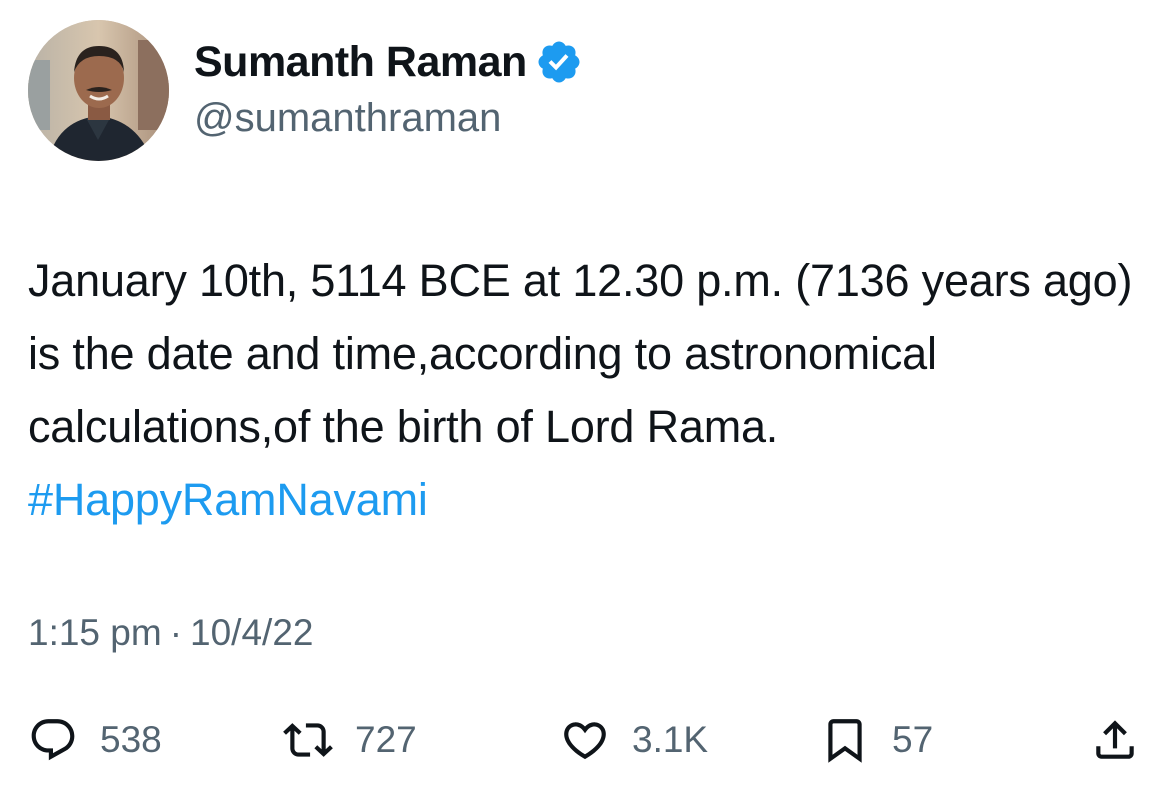  I want to click on author-name-row: Sumanth Raman, so click(388, 62).